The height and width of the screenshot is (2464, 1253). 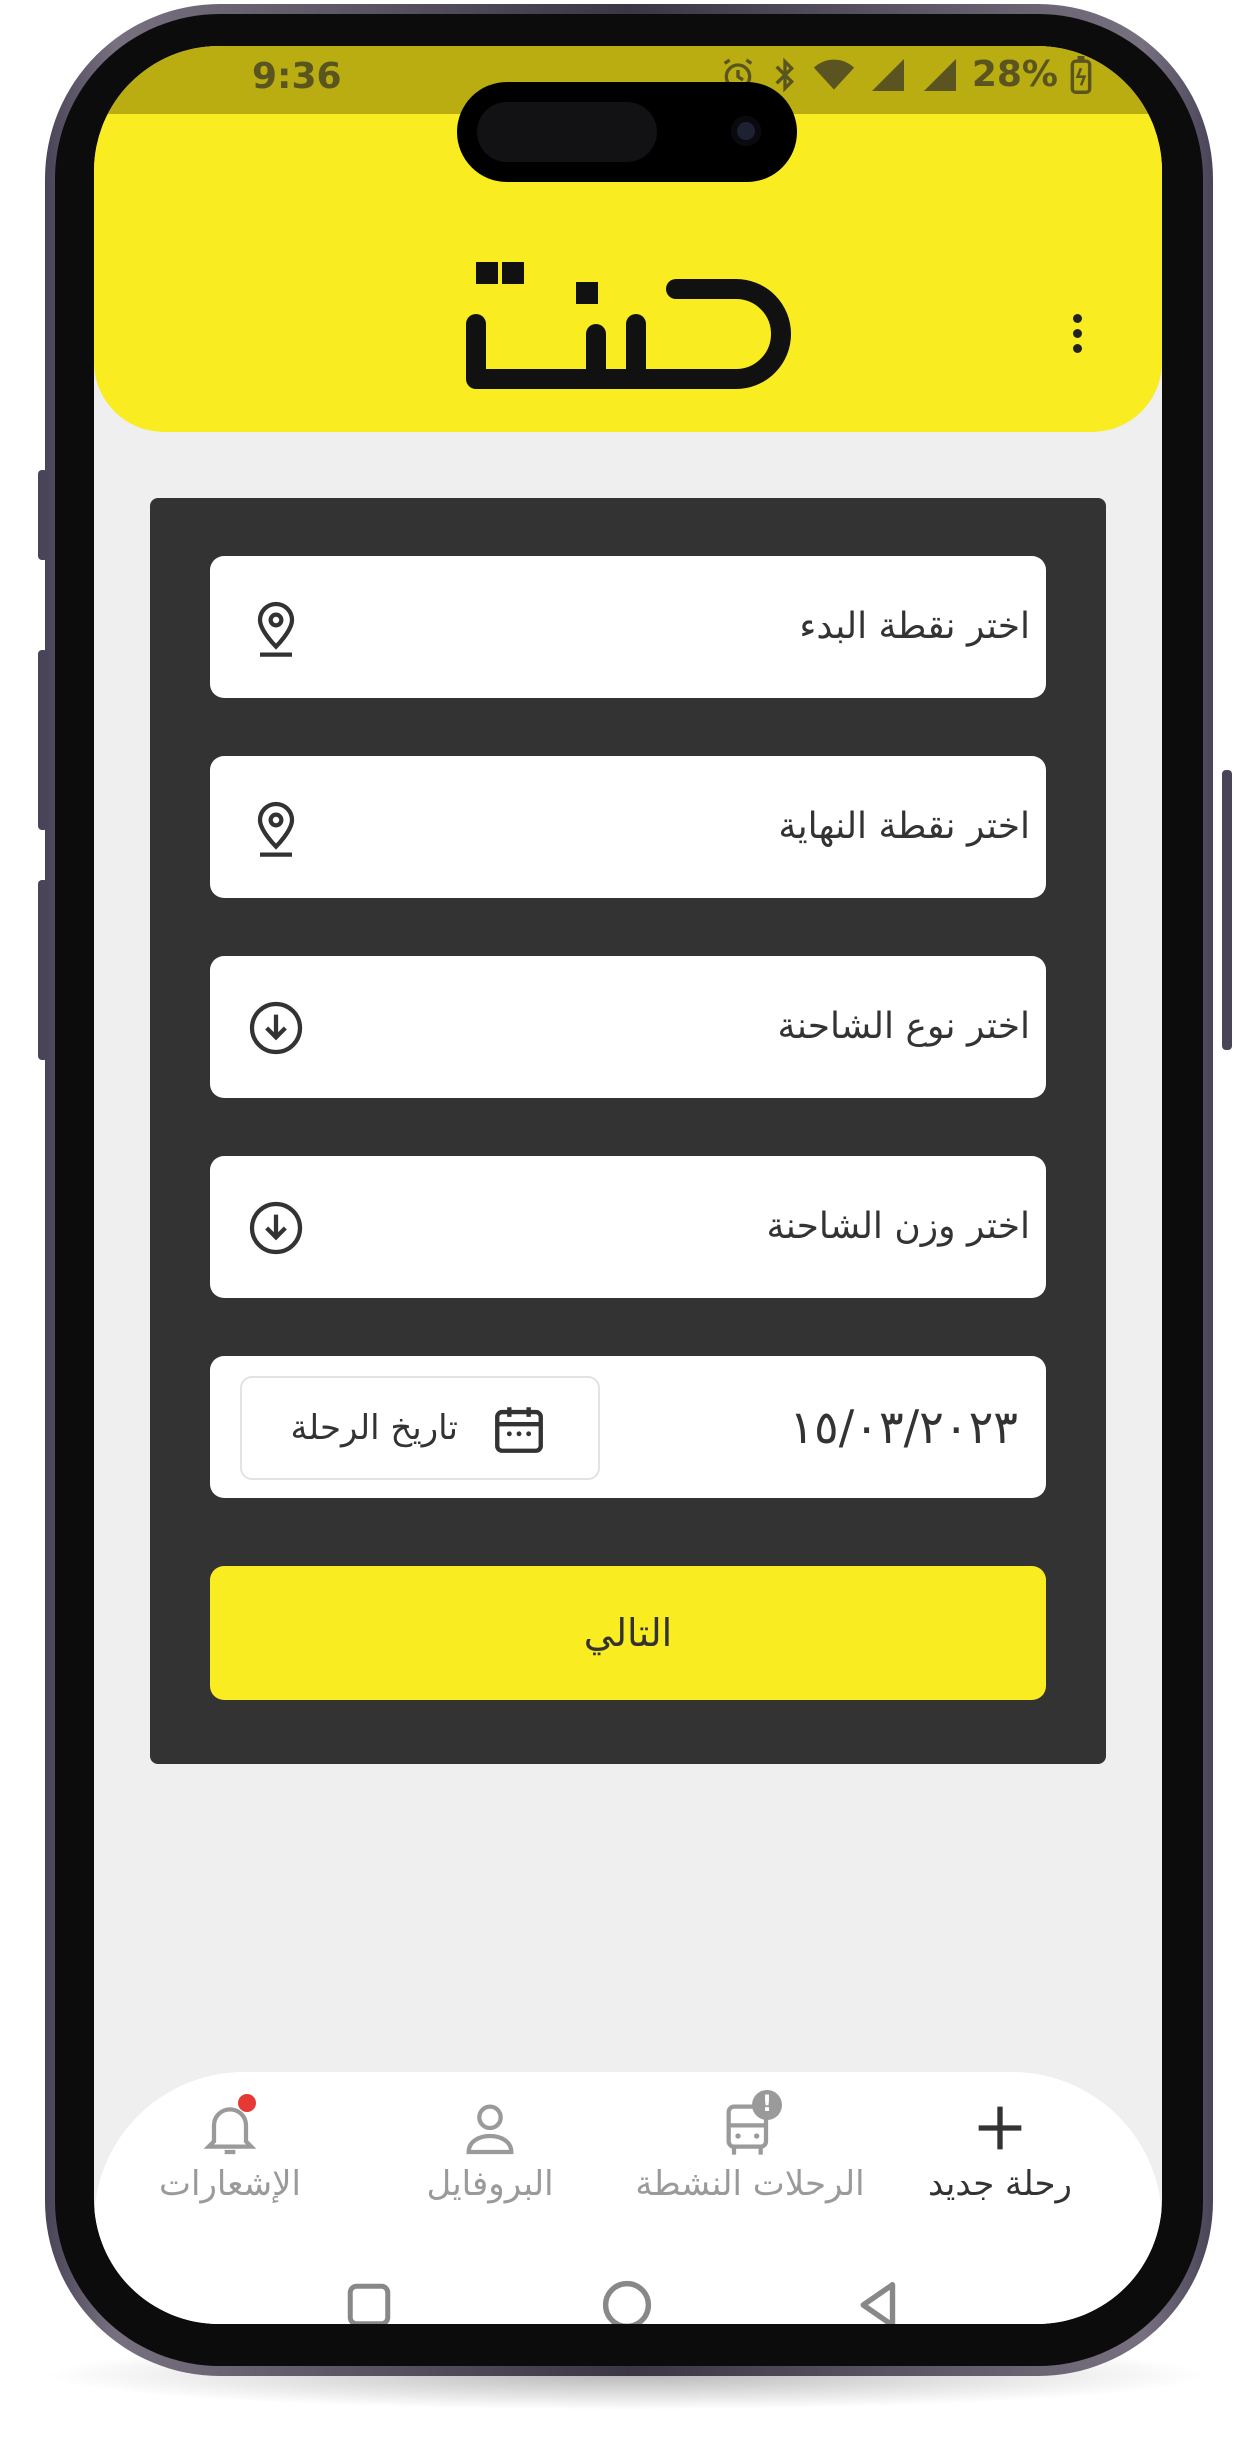 I want to click on home-button, so click(x=627, y=2301).